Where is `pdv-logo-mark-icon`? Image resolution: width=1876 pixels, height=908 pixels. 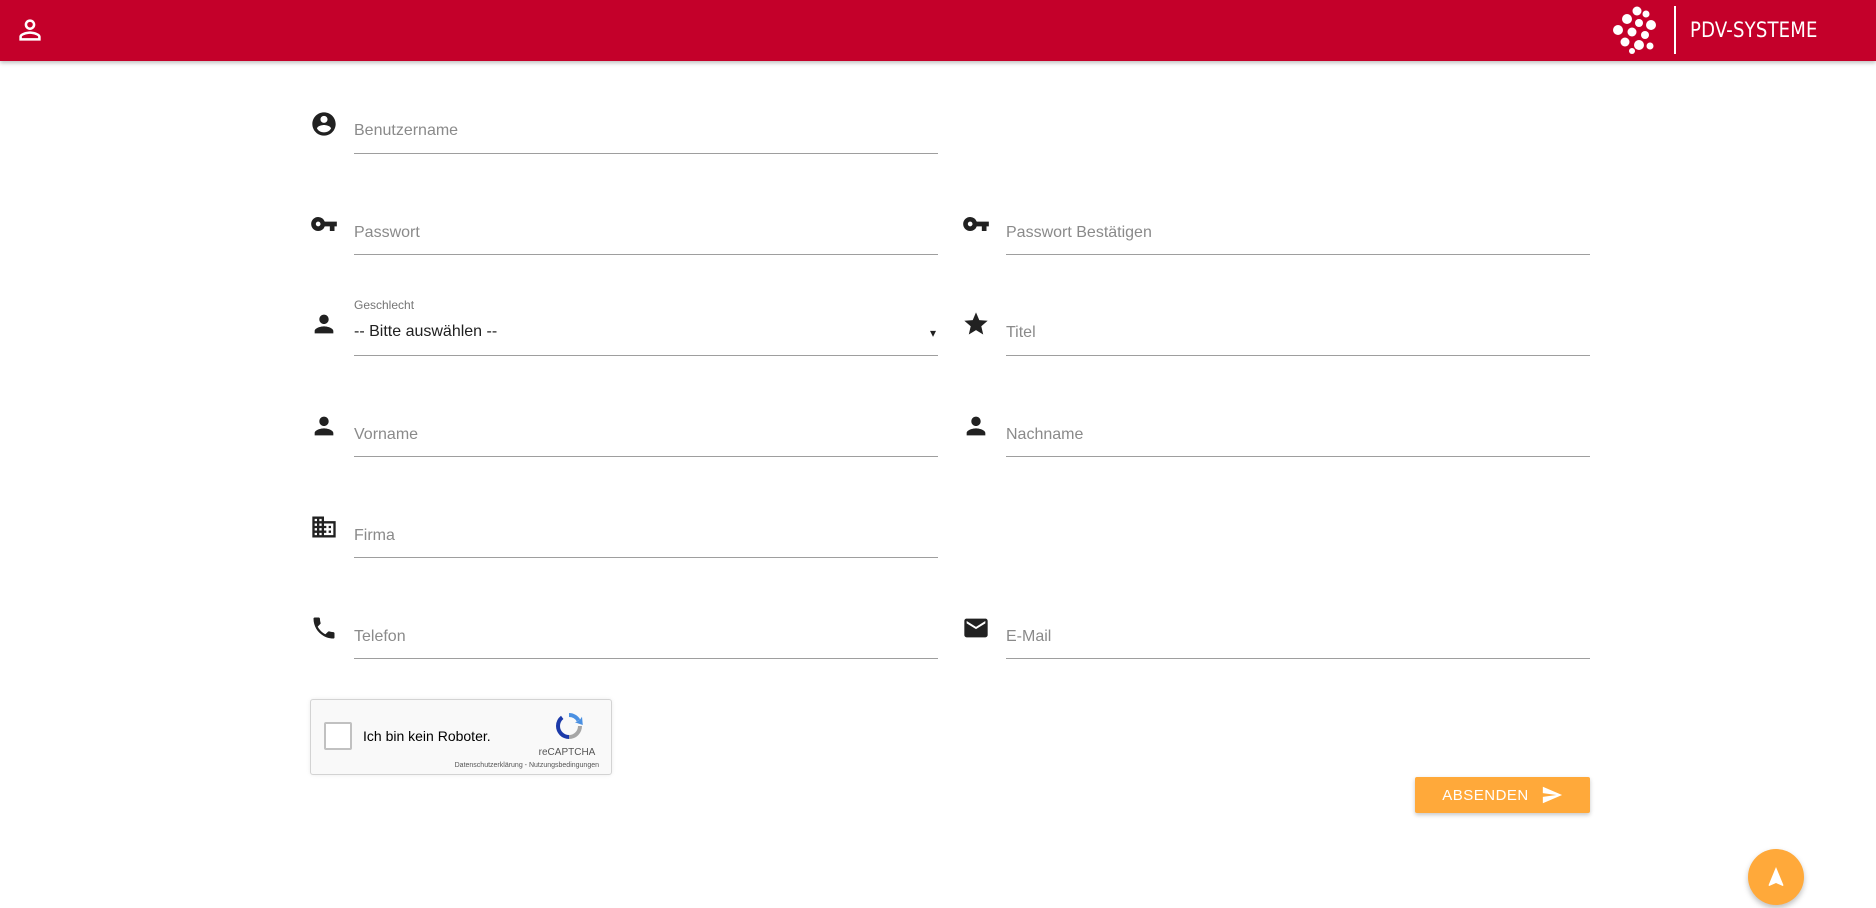
pdv-logo-mark-icon is located at coordinates (1634, 30).